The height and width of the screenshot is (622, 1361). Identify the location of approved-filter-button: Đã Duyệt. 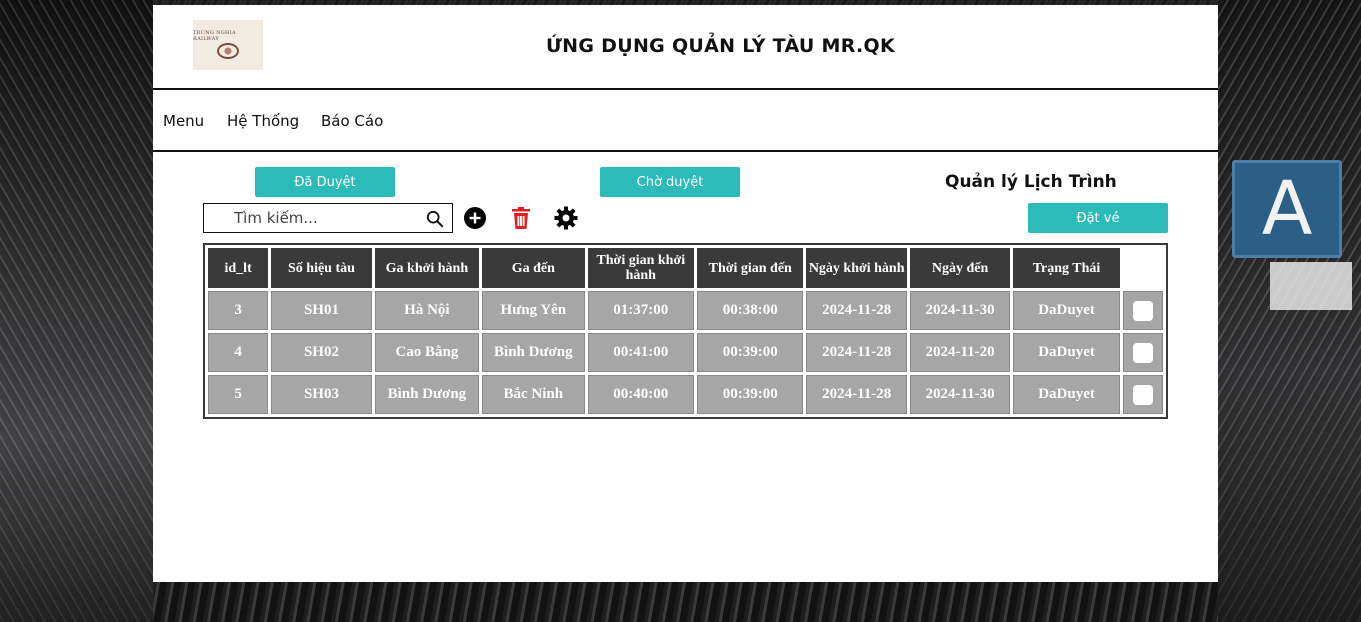
(325, 182).